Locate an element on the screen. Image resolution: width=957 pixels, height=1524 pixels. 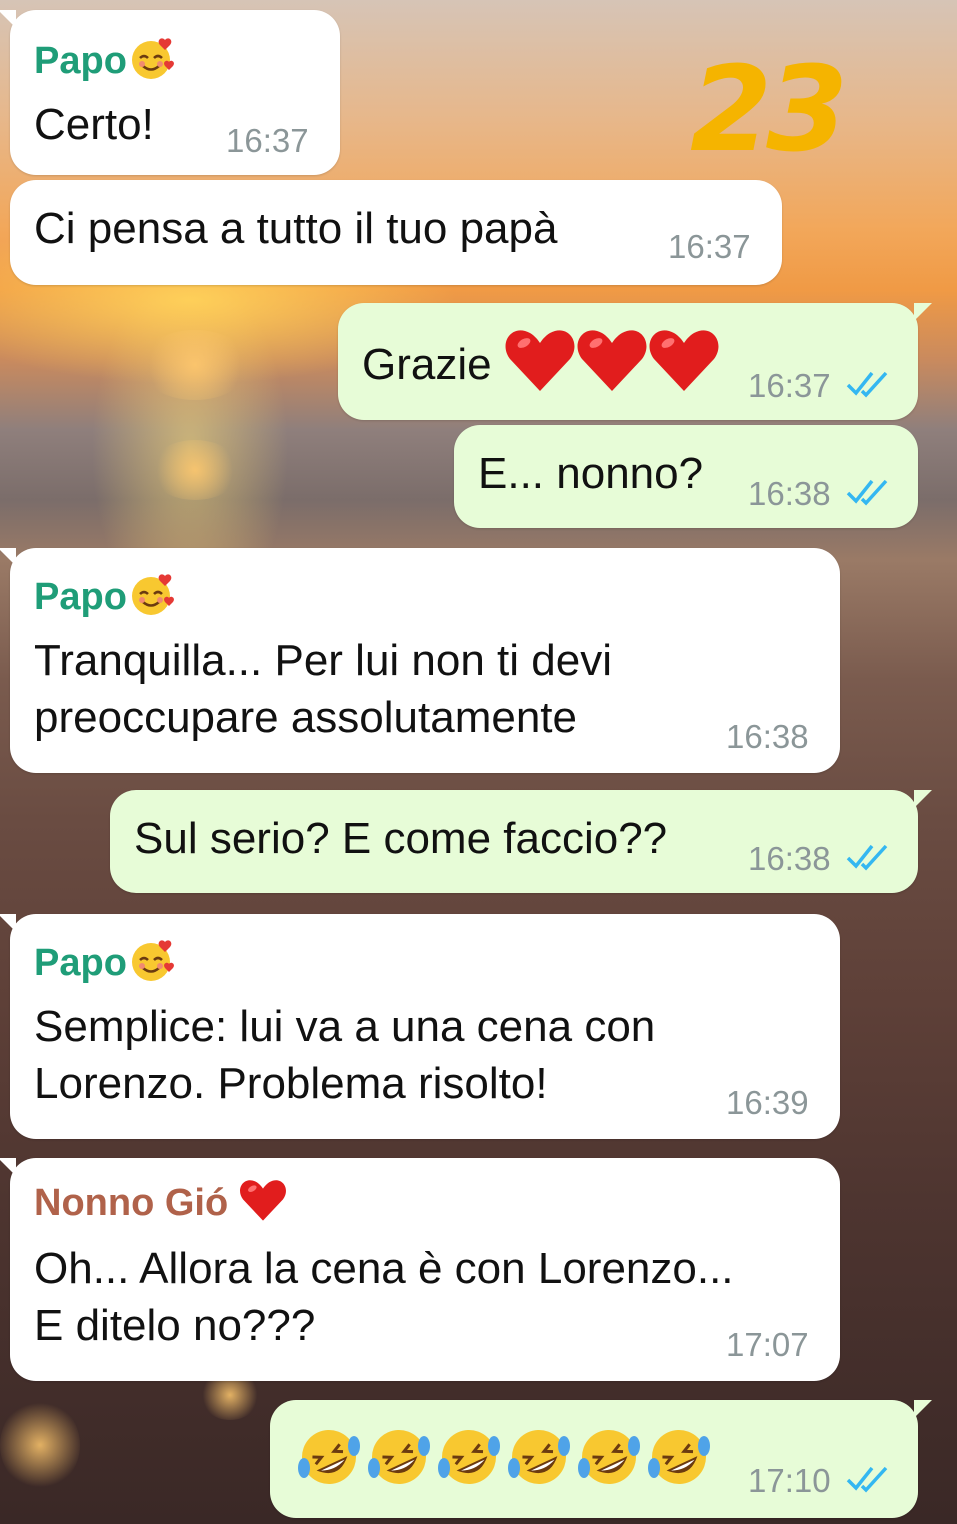
message-text-line: E ditelo no??? is located at coordinates (175, 1325).